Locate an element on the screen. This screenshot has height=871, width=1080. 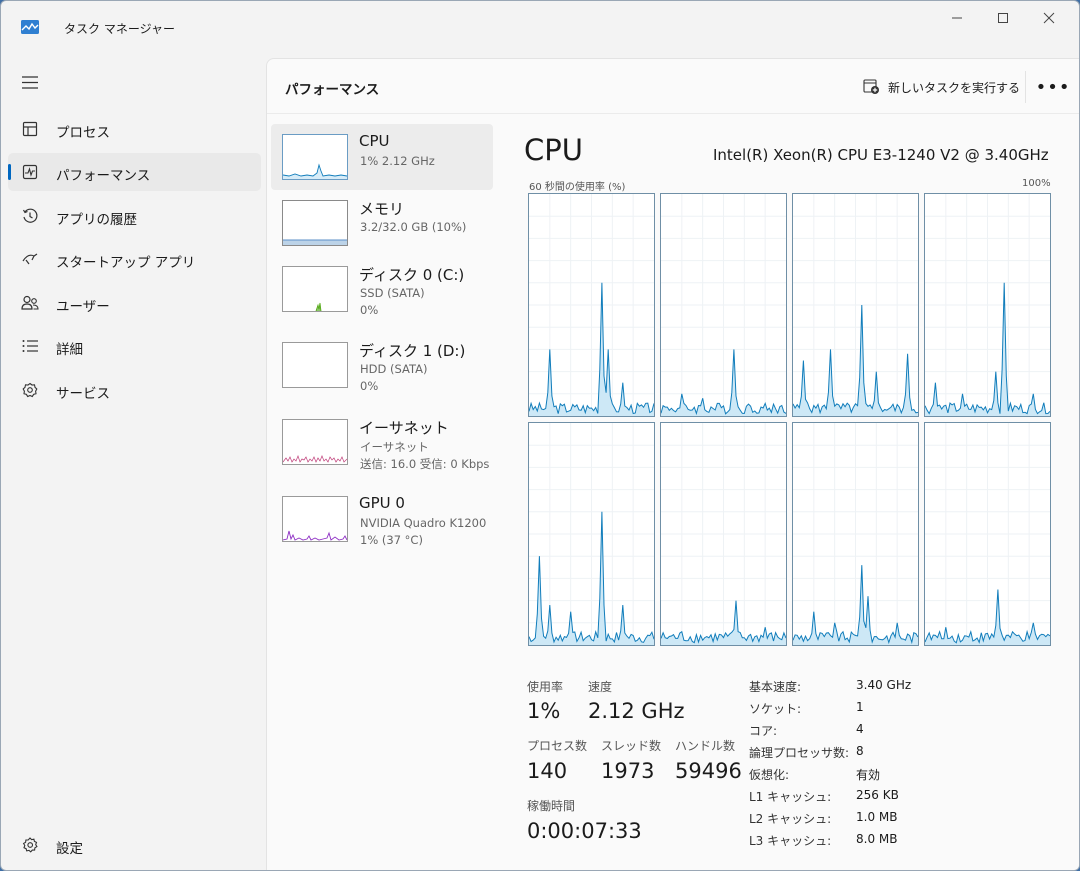
run-new-task-button: 新しいタスクを実行する is located at coordinates (941, 87).